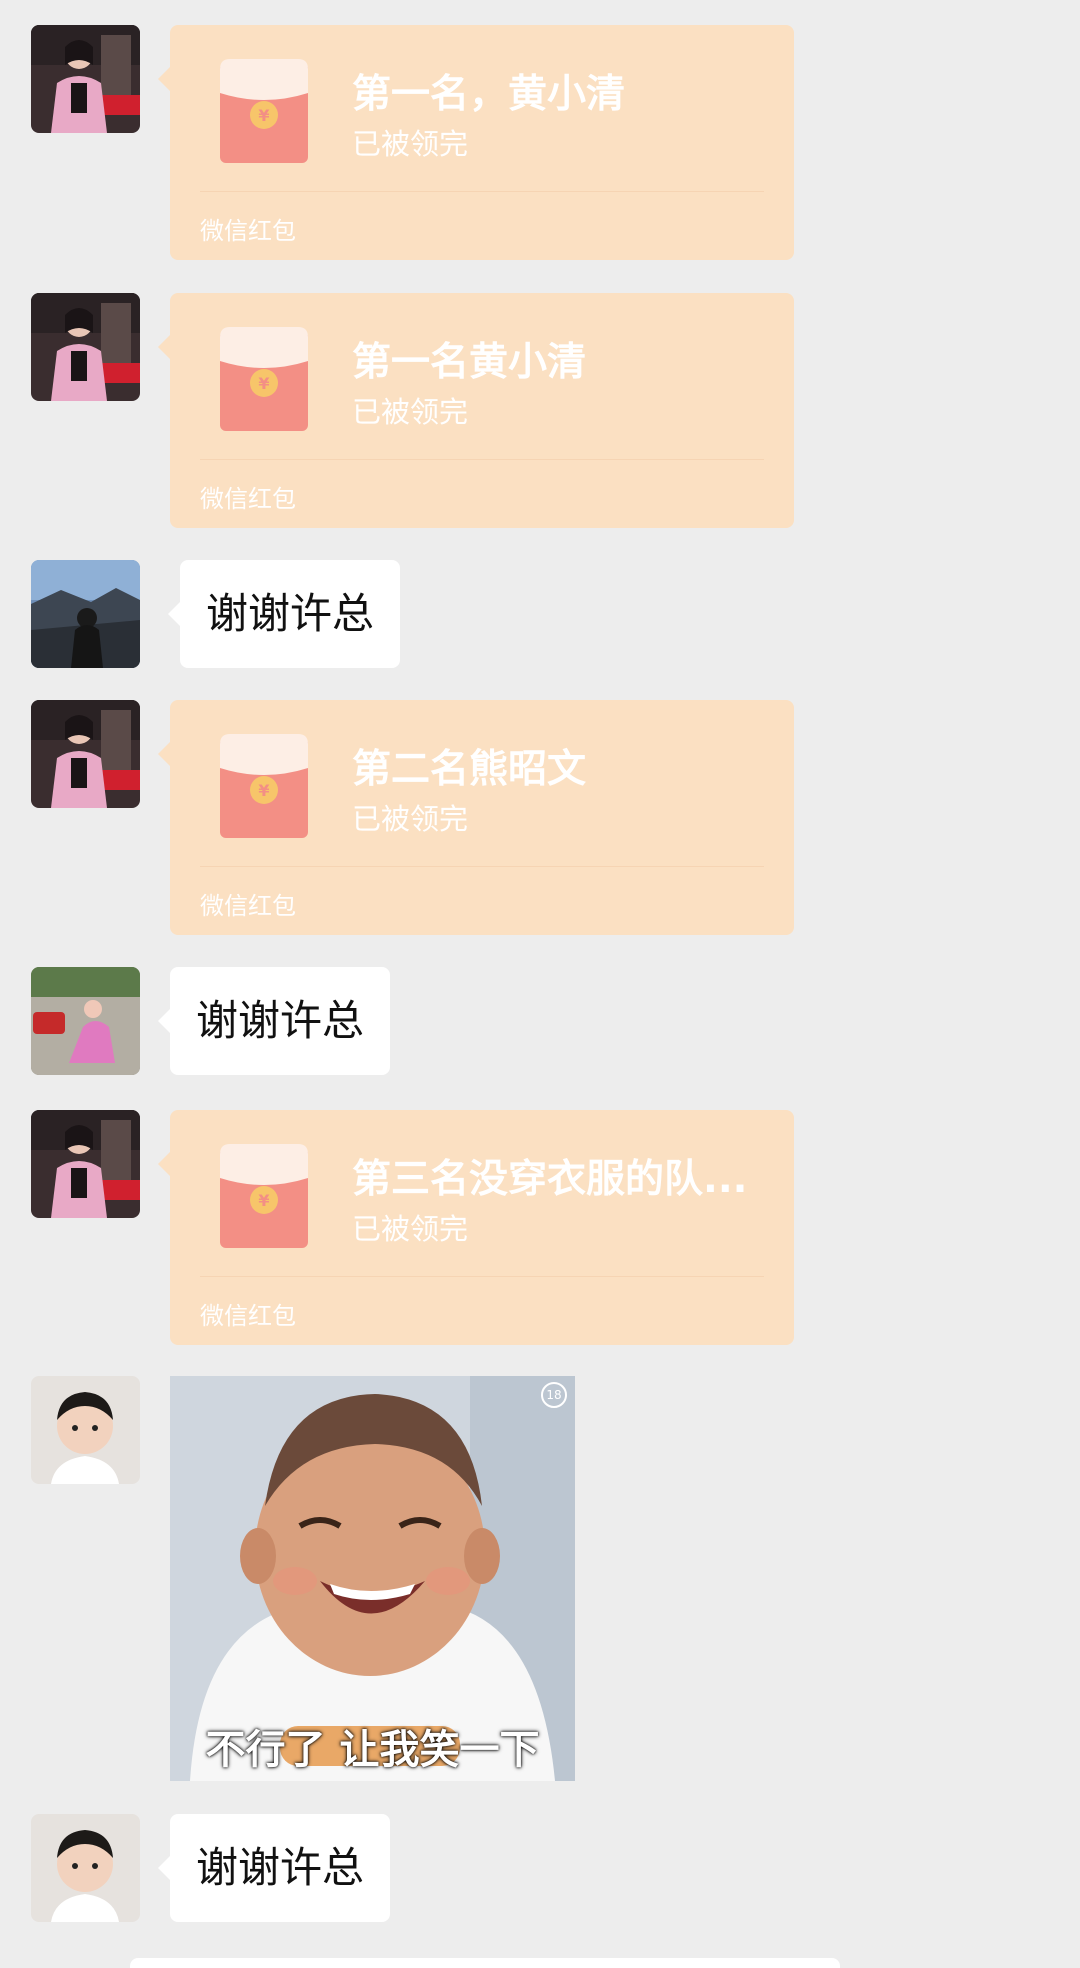 The height and width of the screenshot is (1968, 1080). I want to click on avatar-sender-landscape, so click(85, 614).